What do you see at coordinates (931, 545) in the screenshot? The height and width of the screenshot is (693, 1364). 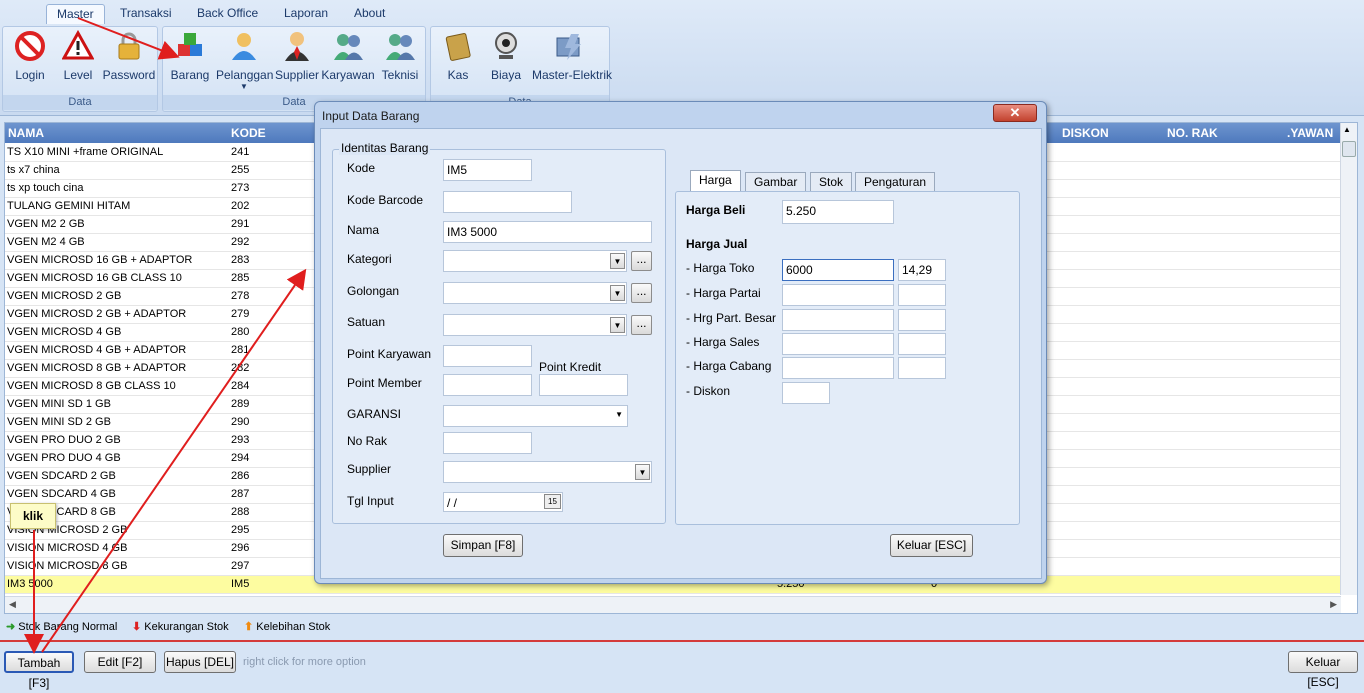 I see `dialog-keluar-button: Keluar [ESC]` at bounding box center [931, 545].